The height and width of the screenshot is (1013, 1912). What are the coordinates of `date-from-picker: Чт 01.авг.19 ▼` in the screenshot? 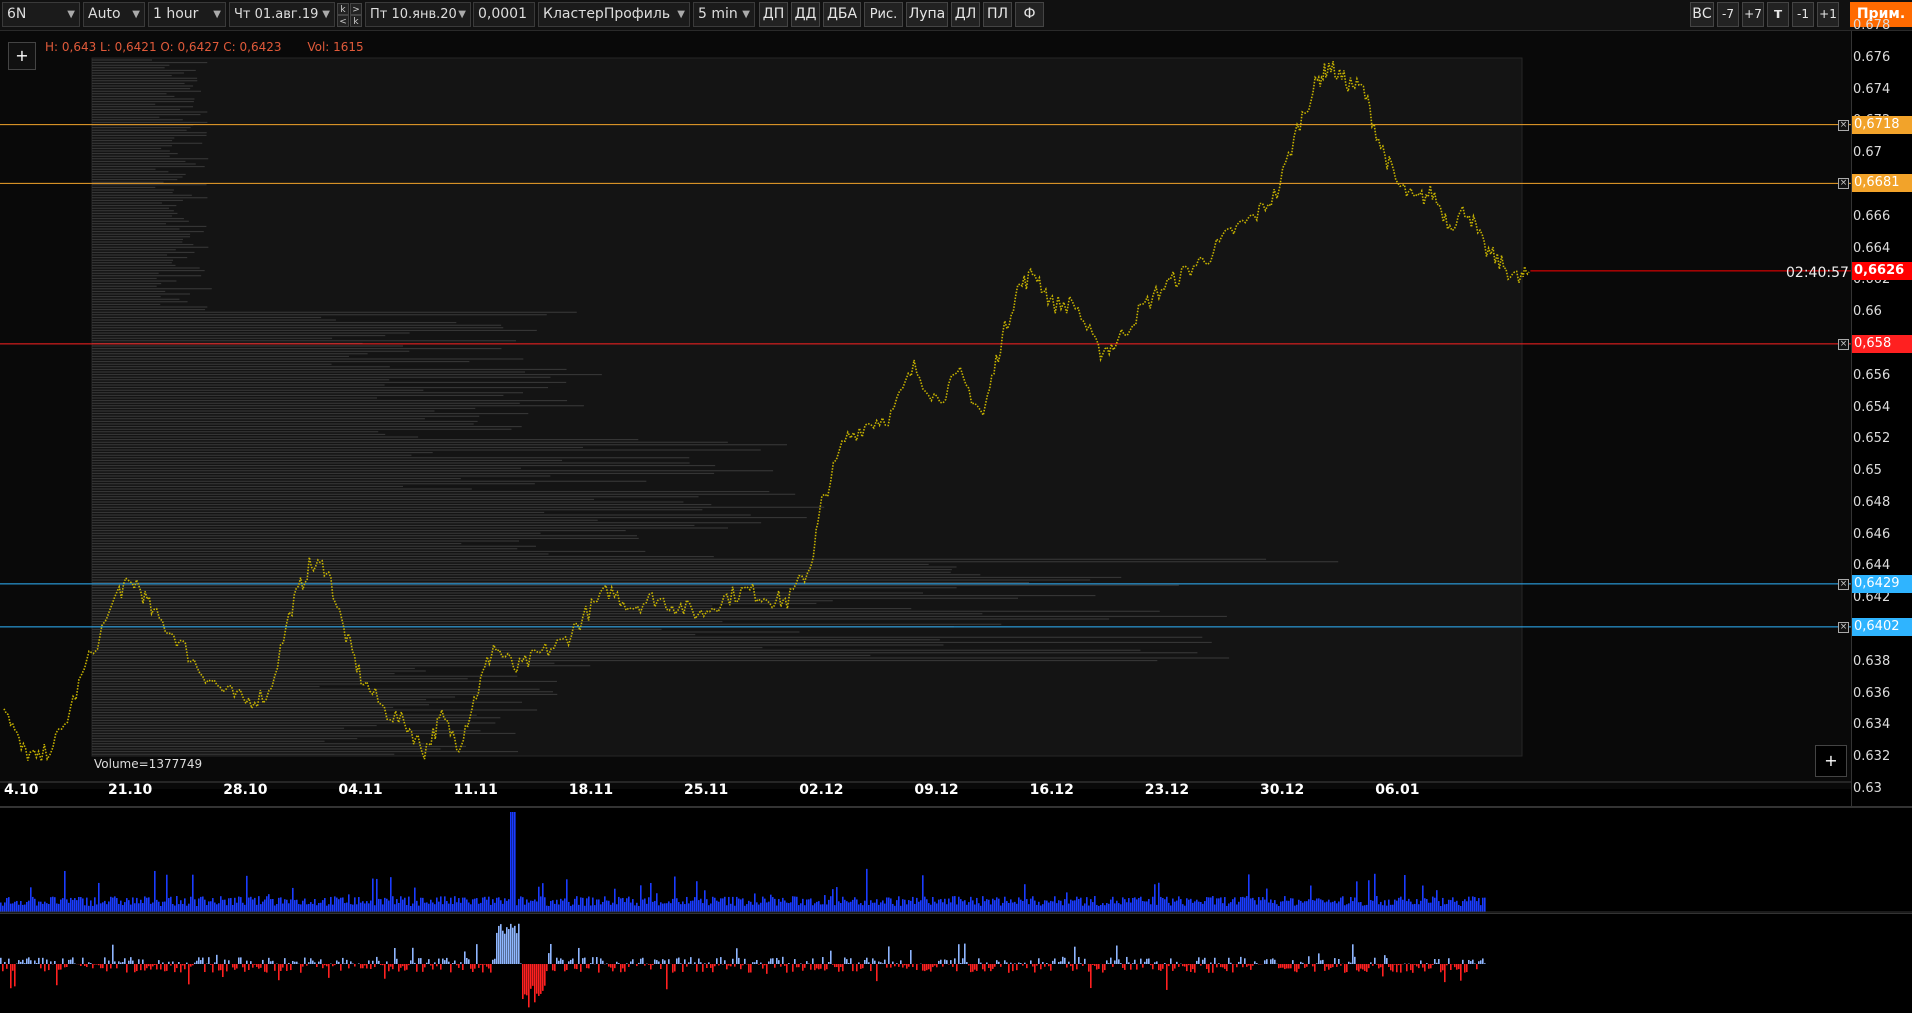 It's located at (282, 14).